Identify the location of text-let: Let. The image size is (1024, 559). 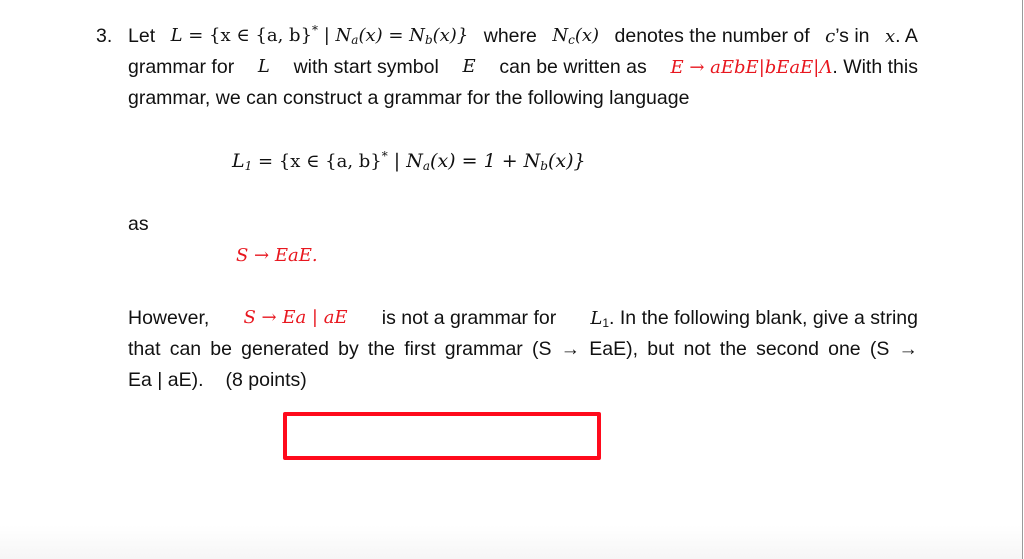
(142, 36).